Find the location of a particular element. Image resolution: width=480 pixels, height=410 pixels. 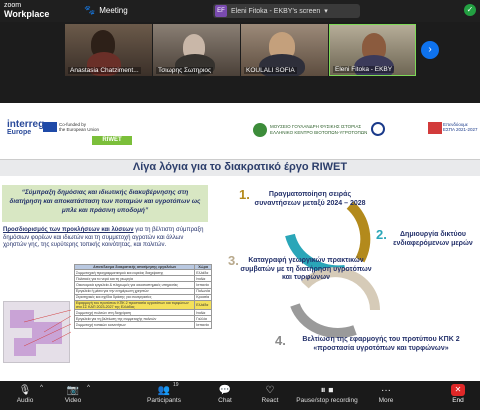

more-icon: ··· is located at coordinates (386, 390).